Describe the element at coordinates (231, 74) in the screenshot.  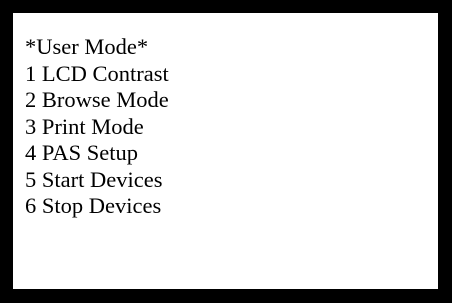
I see `menu-item-lcd-contrast: 1 LCD Contrast` at that location.